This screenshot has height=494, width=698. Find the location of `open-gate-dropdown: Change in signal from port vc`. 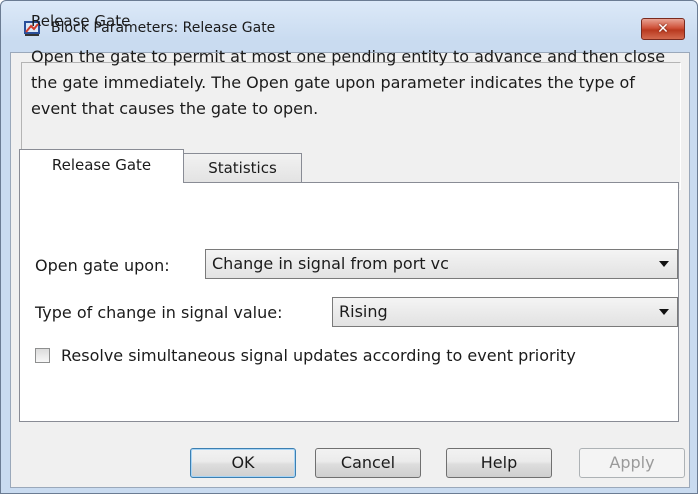

open-gate-dropdown: Change in signal from port vc is located at coordinates (441, 264).